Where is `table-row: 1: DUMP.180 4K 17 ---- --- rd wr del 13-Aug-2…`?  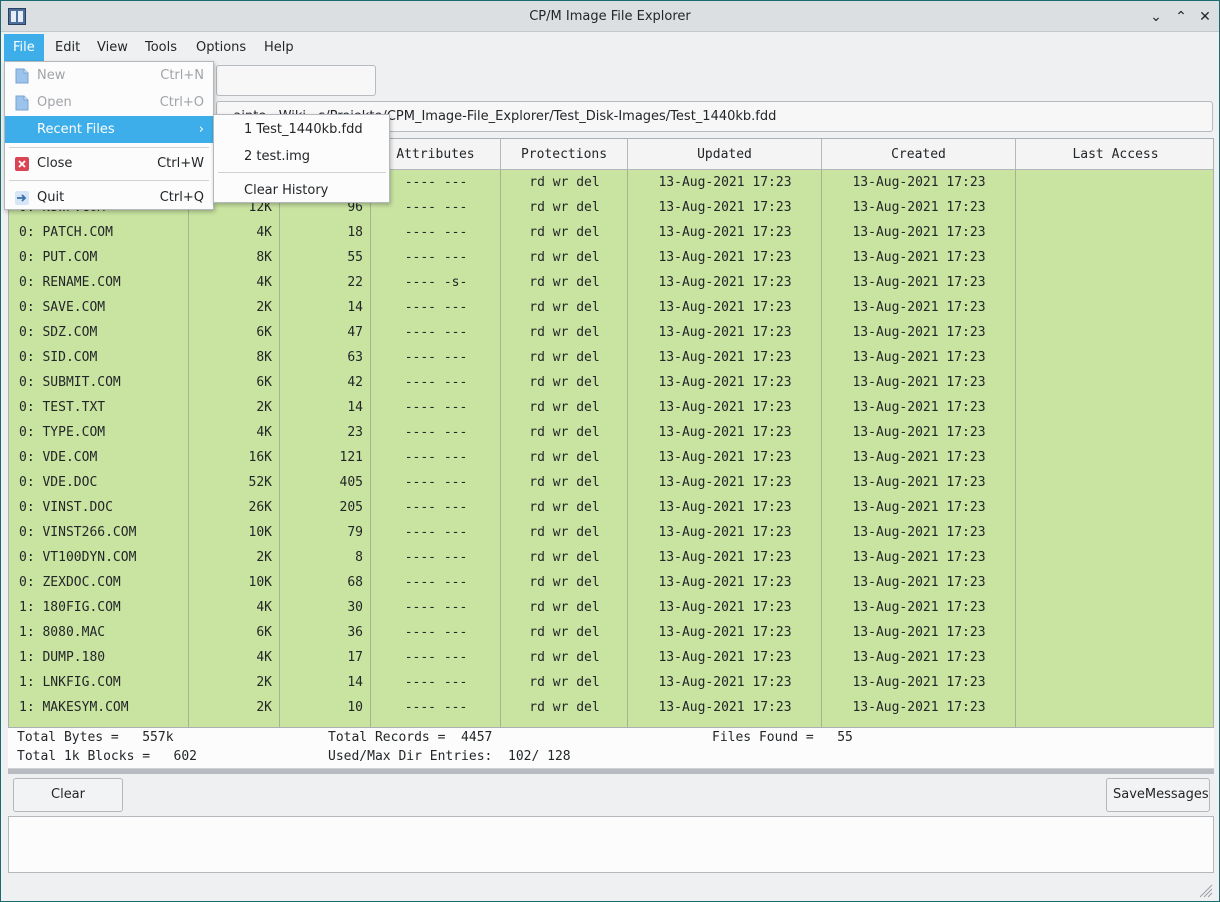 table-row: 1: DUMP.180 4K 17 ---- --- rd wr del 13-Aug-2… is located at coordinates (611, 657).